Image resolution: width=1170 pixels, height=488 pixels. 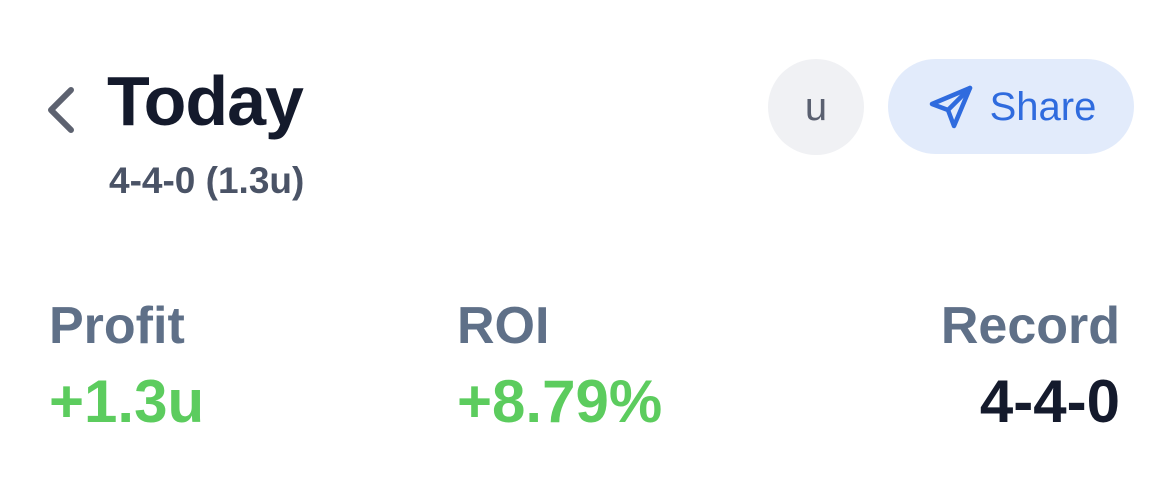 I want to click on record-label: Record, so click(x=1030, y=326).